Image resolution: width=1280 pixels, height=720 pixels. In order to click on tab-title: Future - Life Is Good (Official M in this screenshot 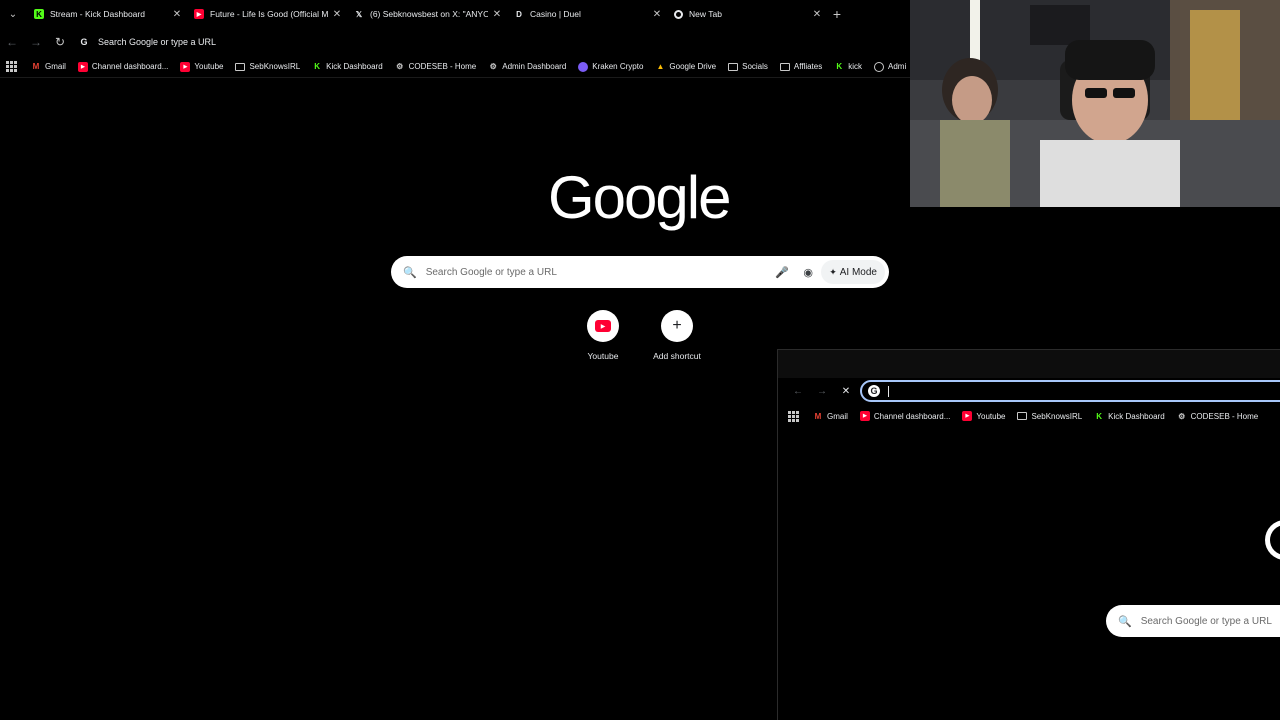, I will do `click(269, 14)`.